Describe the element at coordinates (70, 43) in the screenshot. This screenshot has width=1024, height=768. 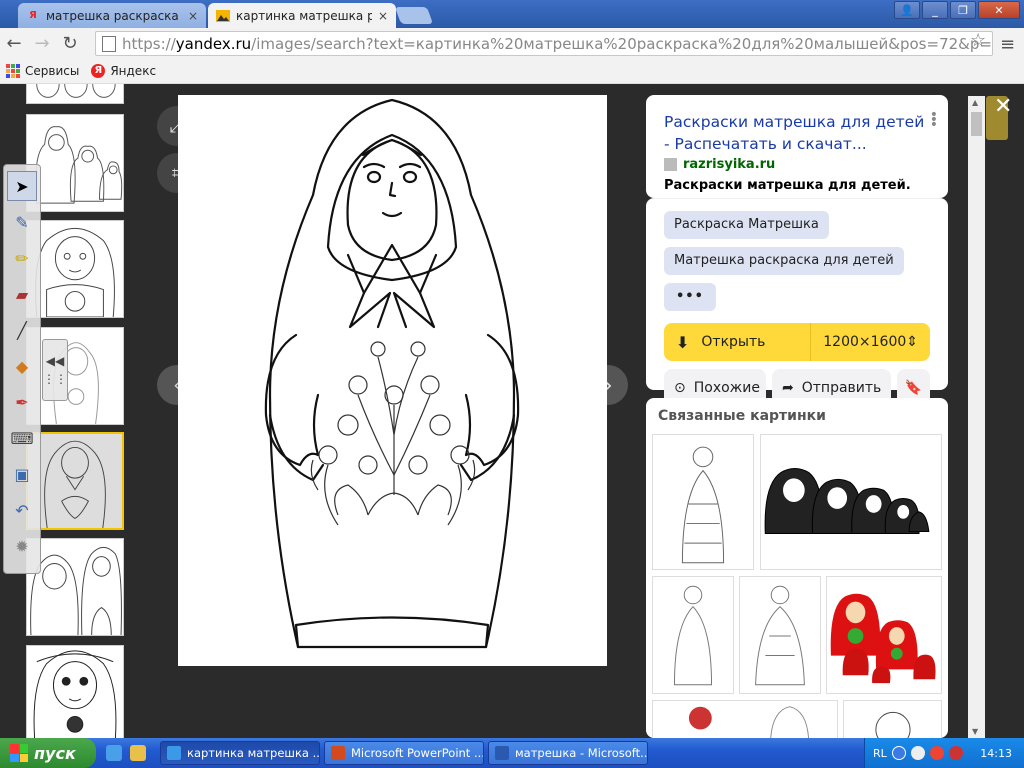
I see `reload-button: ↻` at that location.